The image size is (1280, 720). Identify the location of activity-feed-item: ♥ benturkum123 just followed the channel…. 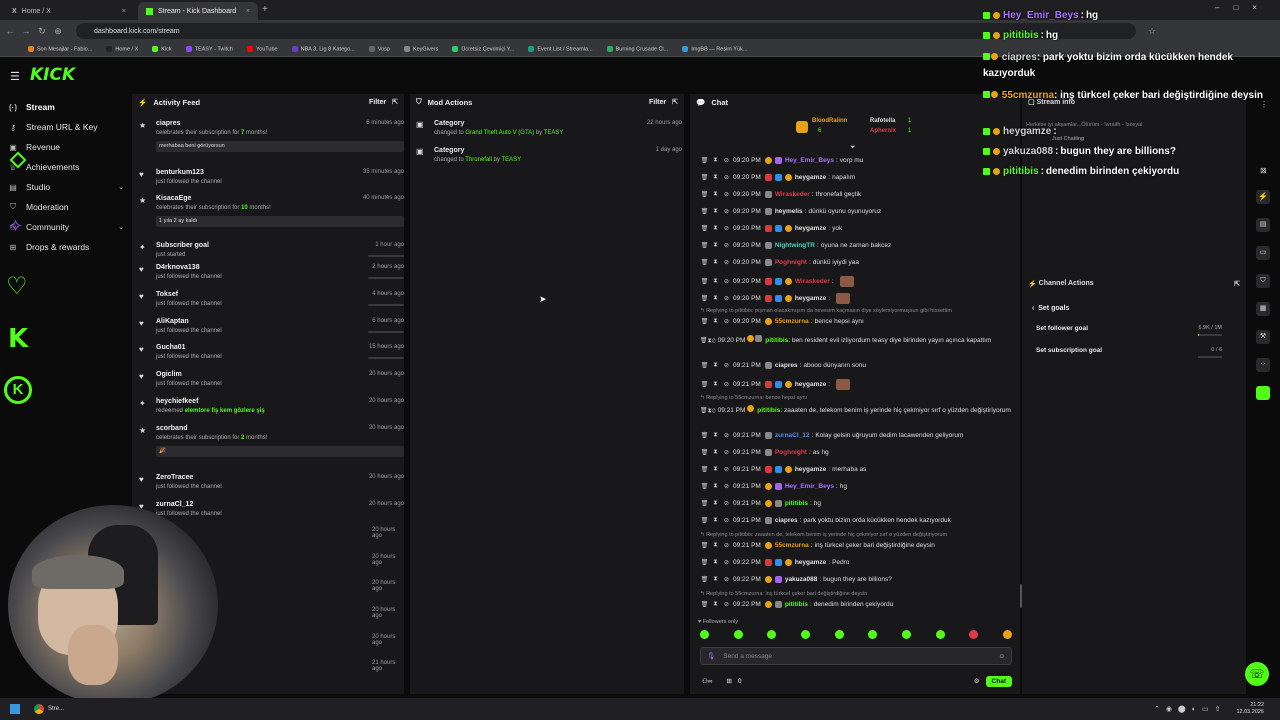
(271, 181).